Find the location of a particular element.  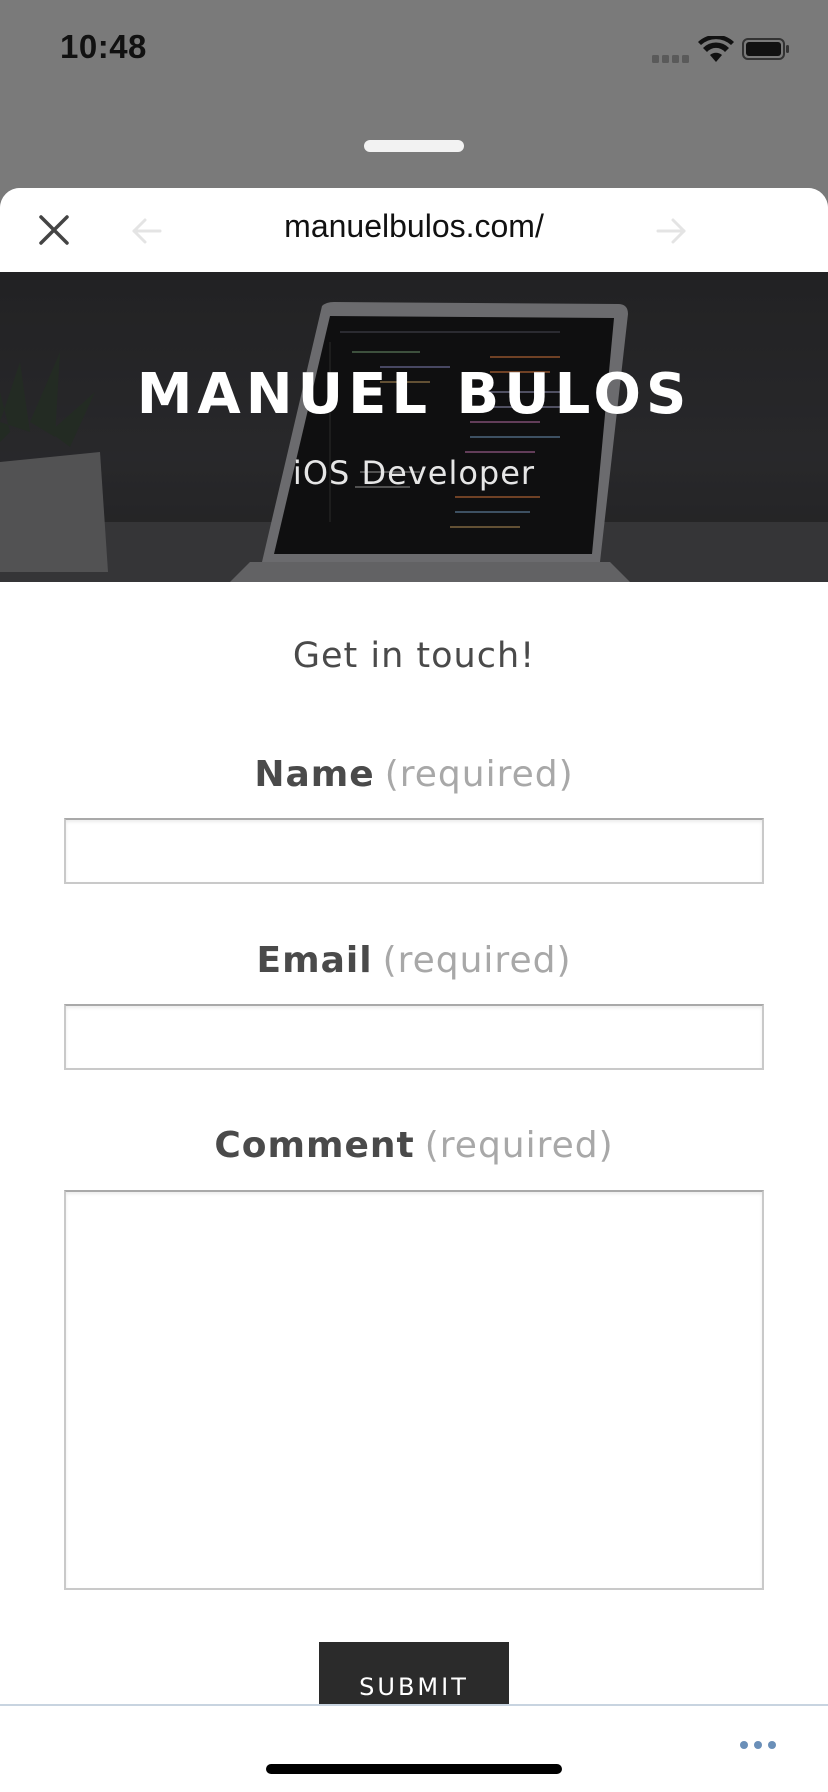

back-arrow-icon is located at coordinates (147, 231).